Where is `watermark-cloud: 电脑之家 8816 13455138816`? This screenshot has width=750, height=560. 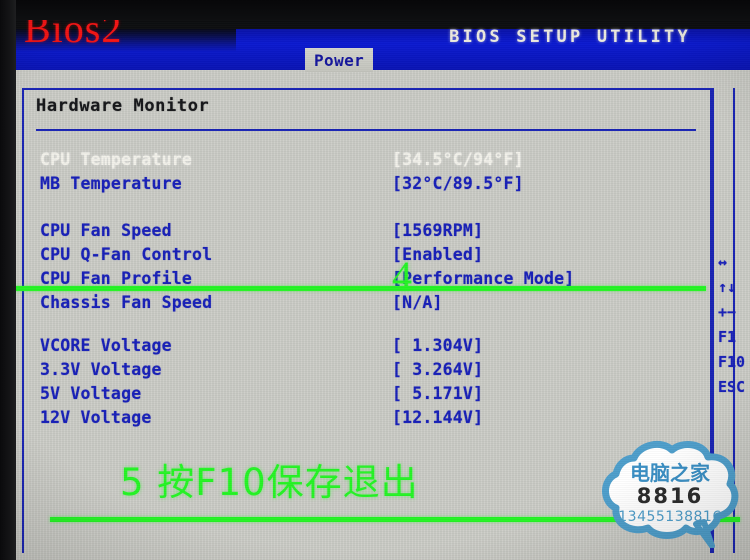
watermark-cloud: 电脑之家 8816 13455138816 is located at coordinates (670, 494).